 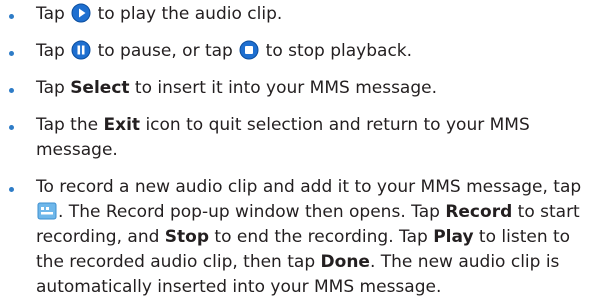 What do you see at coordinates (100, 88) in the screenshot?
I see `select-label: Select` at bounding box center [100, 88].